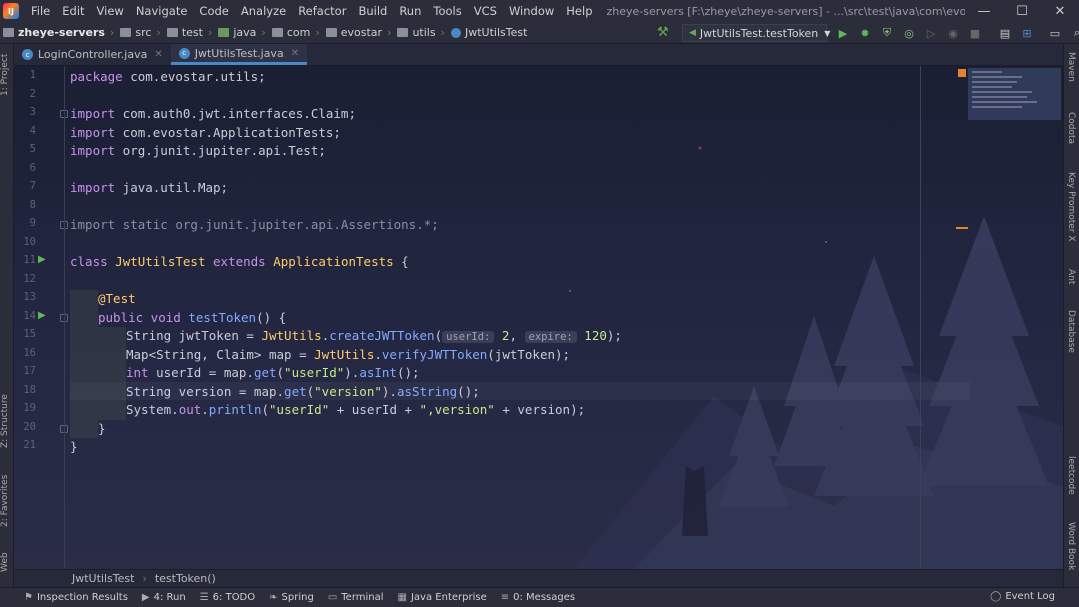  Describe the element at coordinates (1071, 546) in the screenshot. I see `word-book-tool-tab: Word Book` at that location.